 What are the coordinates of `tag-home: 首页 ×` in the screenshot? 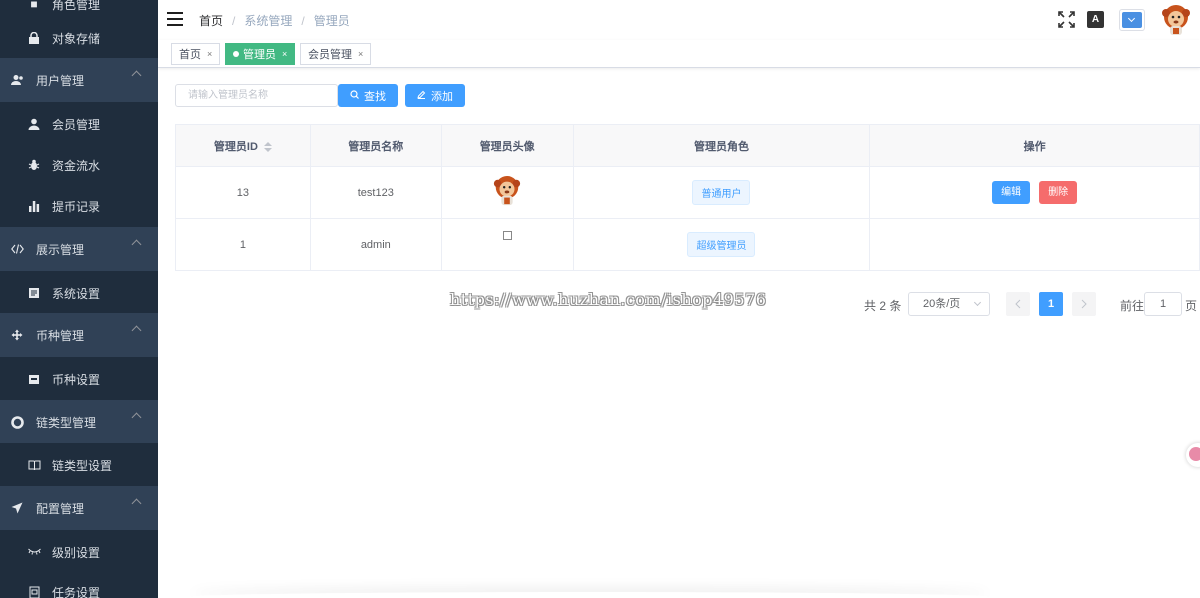 It's located at (196, 54).